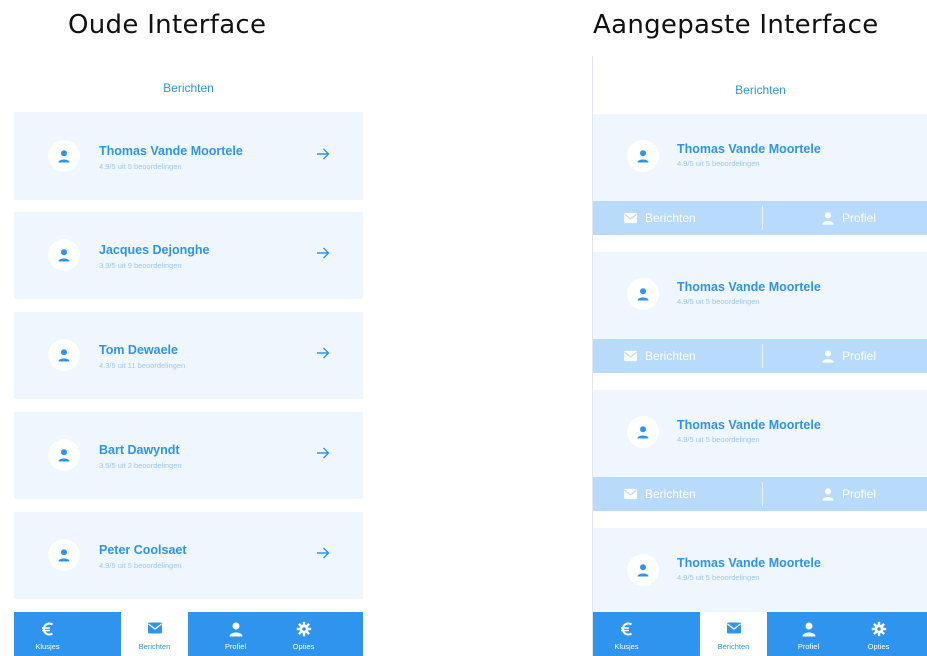 The width and height of the screenshot is (927, 656). I want to click on contact-rating: 3.9/5 uit 9 beoordelingen, so click(140, 265).